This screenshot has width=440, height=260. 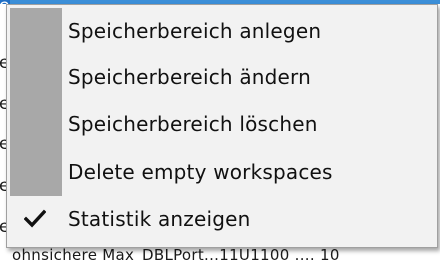 What do you see at coordinates (190, 77) in the screenshot?
I see `menu-item-label: Speicherbereich ändern` at bounding box center [190, 77].